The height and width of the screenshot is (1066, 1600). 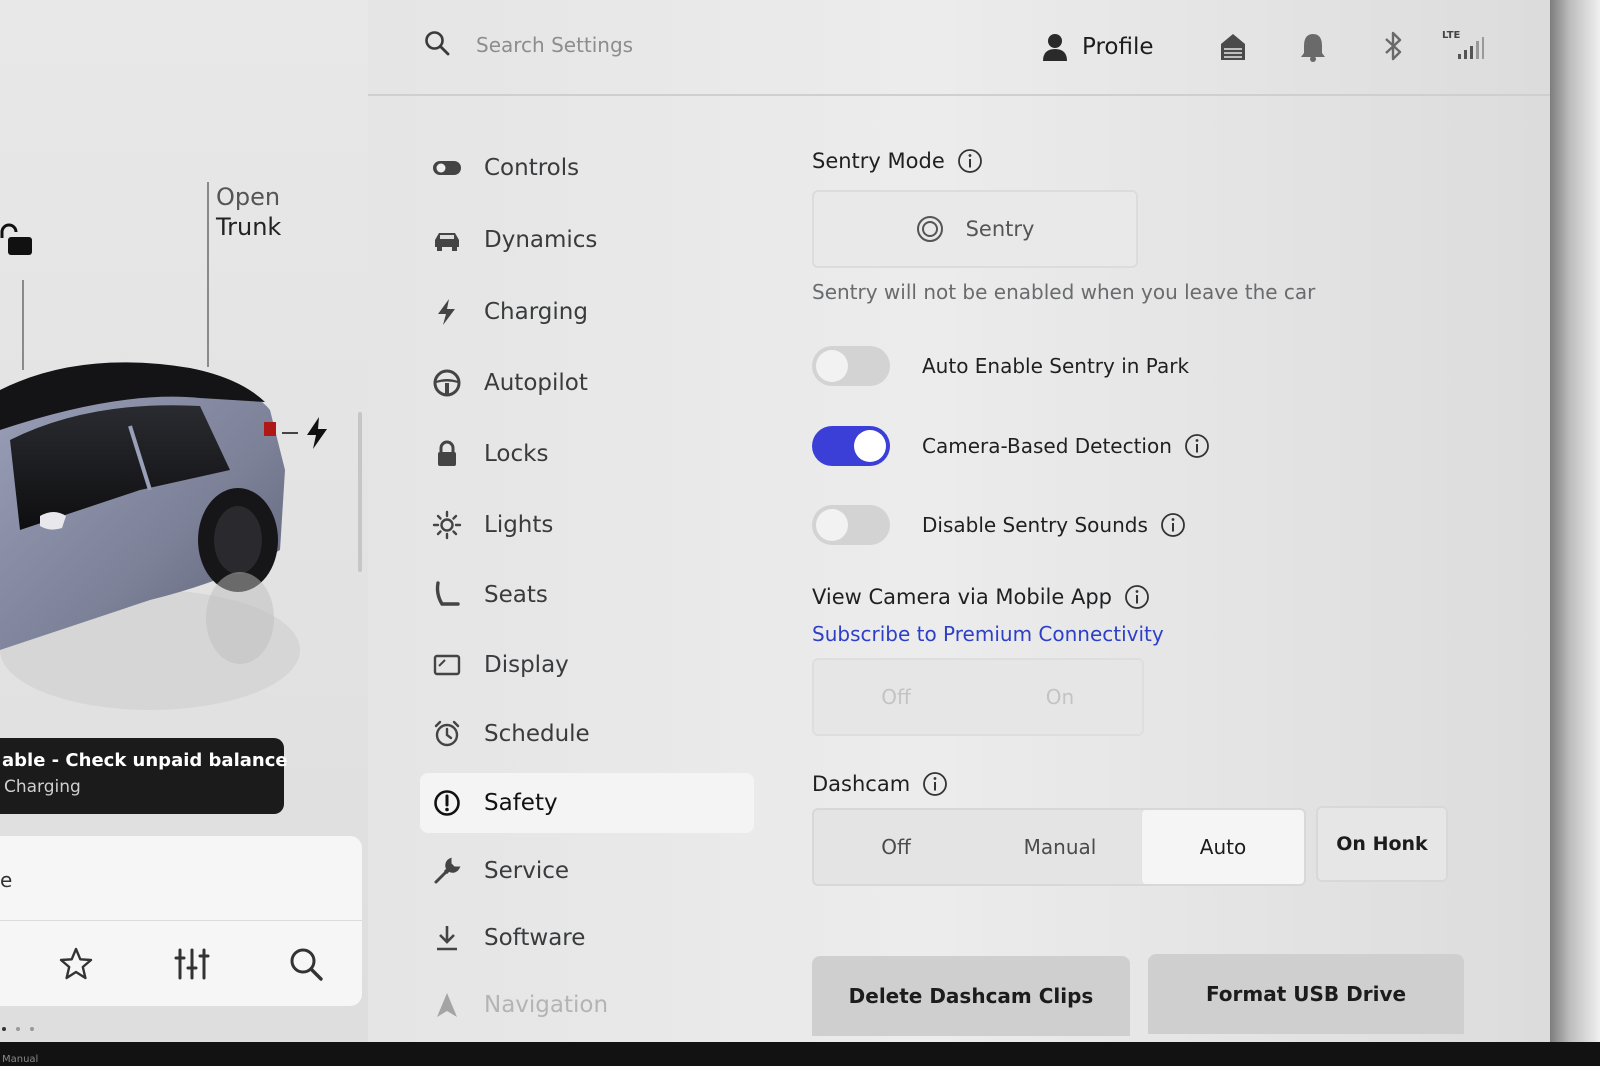 I want to click on toast-message: able - Check unpaid balance, so click(x=145, y=760).